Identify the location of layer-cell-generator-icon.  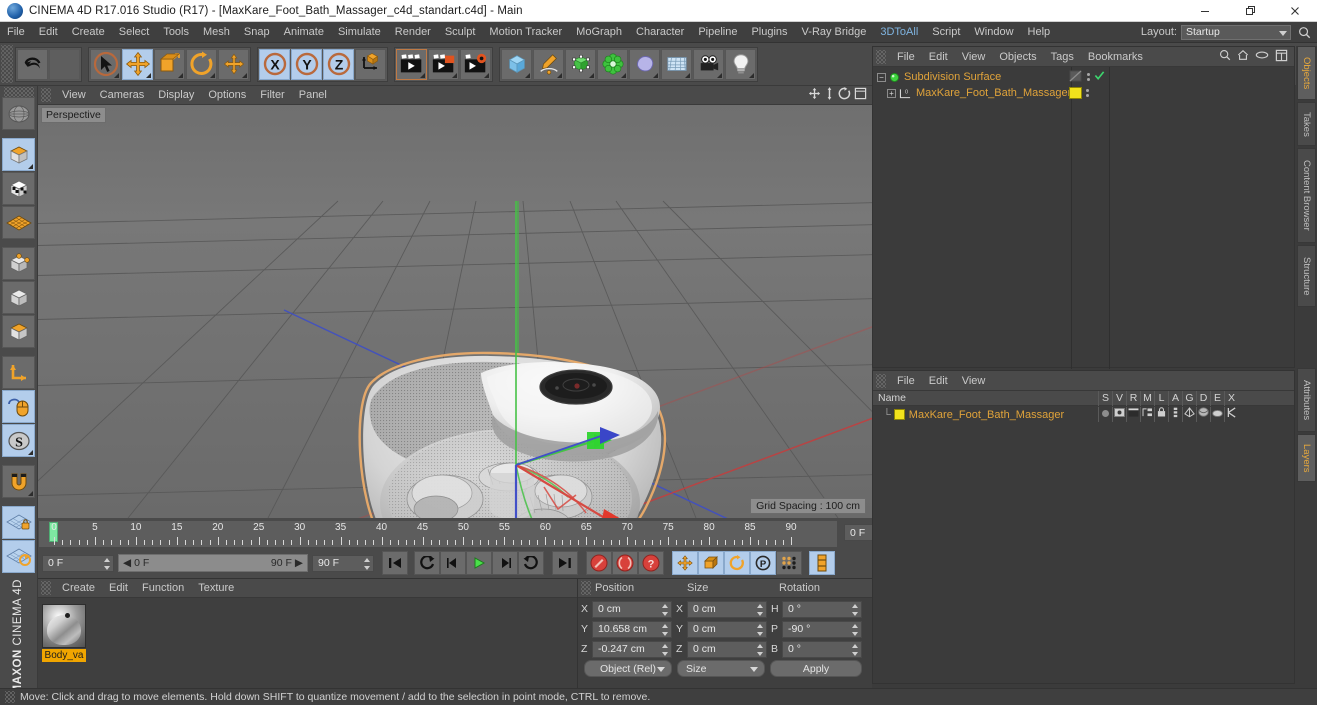
(1189, 414).